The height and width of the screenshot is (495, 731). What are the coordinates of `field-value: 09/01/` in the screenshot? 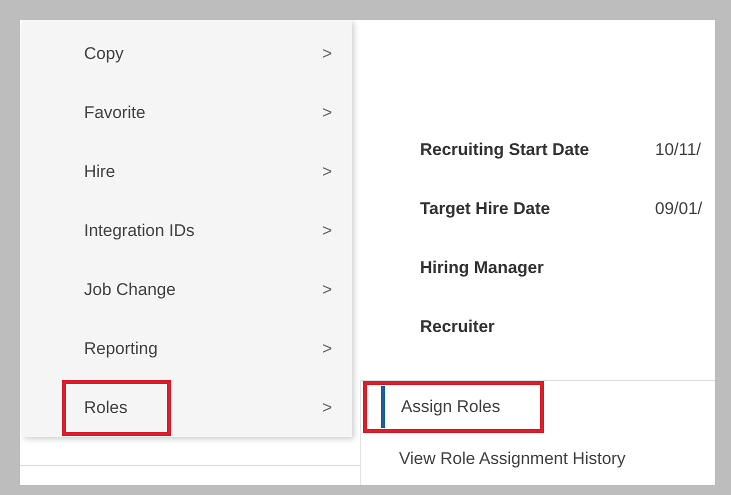 It's located at (678, 209).